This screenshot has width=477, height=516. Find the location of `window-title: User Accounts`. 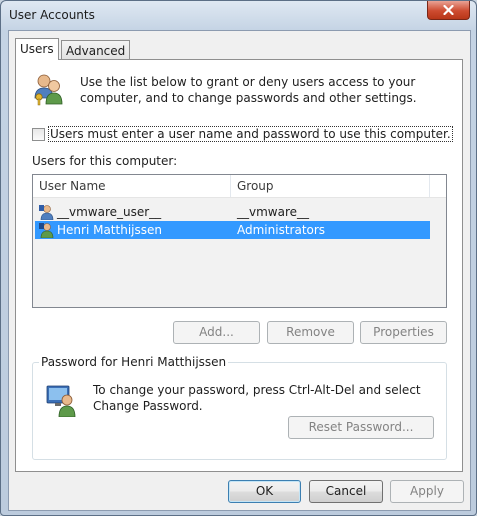

window-title: User Accounts is located at coordinates (52, 15).